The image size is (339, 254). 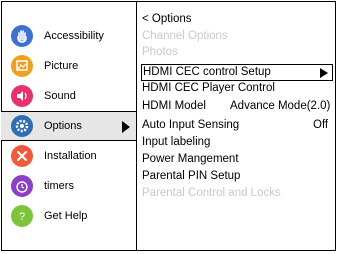 What do you see at coordinates (136, 126) in the screenshot?
I see `panel-divider` at bounding box center [136, 126].